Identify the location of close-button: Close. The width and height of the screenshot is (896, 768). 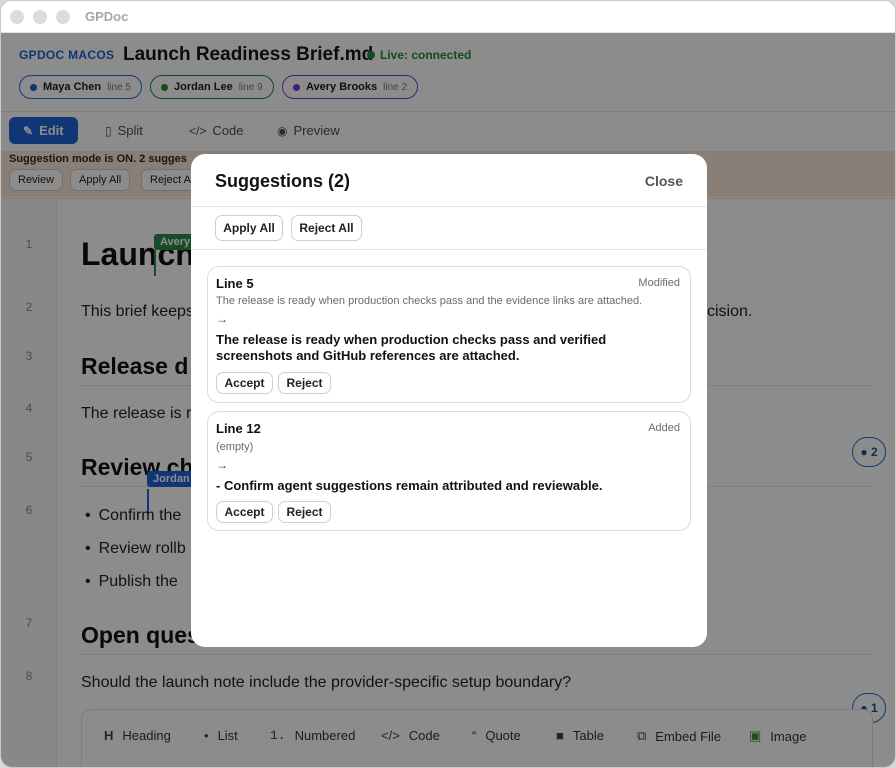
(664, 181).